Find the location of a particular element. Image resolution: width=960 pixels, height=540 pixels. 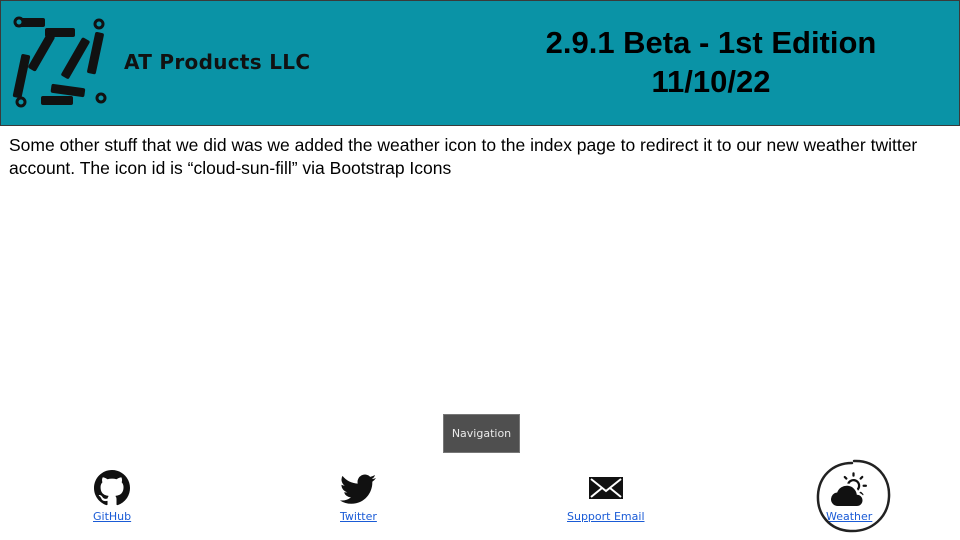

github-link-label: GitHub is located at coordinates (112, 516).